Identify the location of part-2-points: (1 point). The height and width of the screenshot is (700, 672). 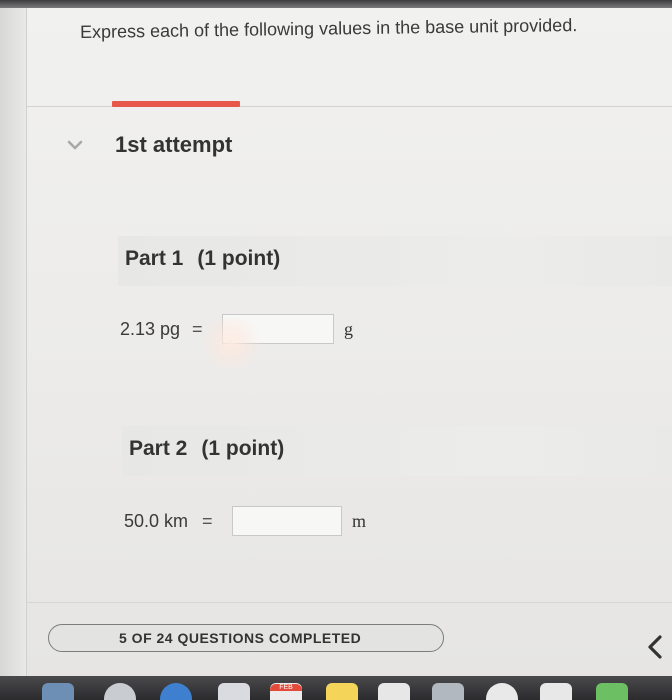
(243, 448).